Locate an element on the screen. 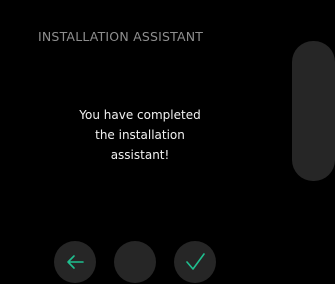  arrow-left-icon is located at coordinates (75, 262).